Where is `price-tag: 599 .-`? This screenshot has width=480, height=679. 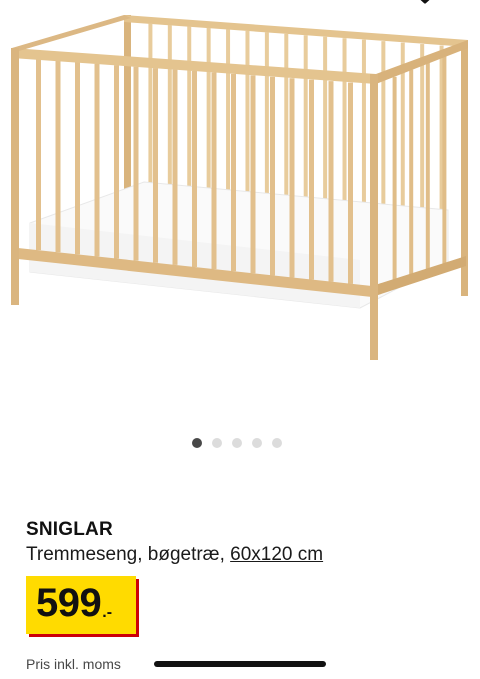
price-tag: 599 .- is located at coordinates (81, 605).